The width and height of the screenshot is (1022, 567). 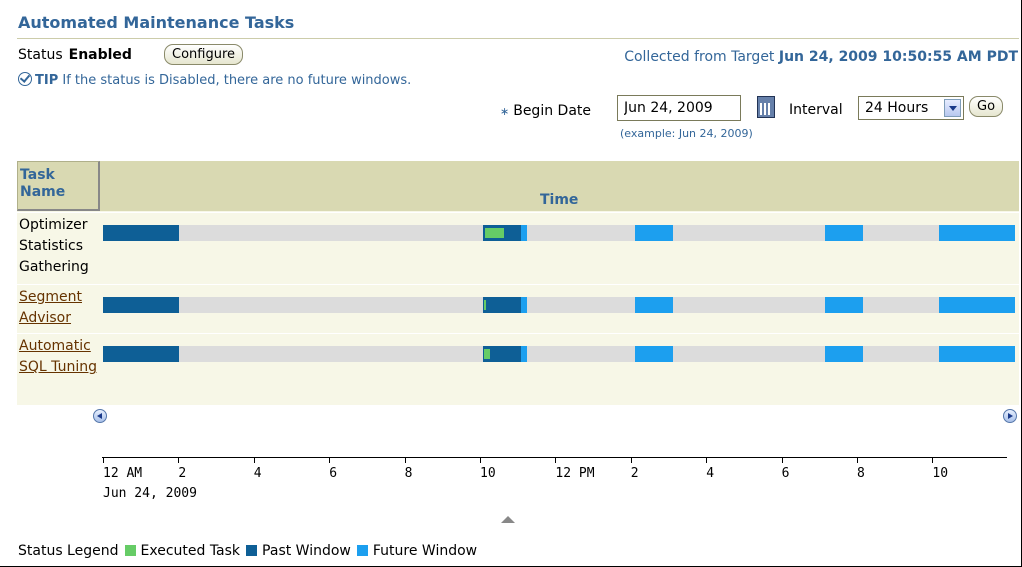 I want to click on table-row: Automatic SQL Tuning, so click(x=518, y=369).